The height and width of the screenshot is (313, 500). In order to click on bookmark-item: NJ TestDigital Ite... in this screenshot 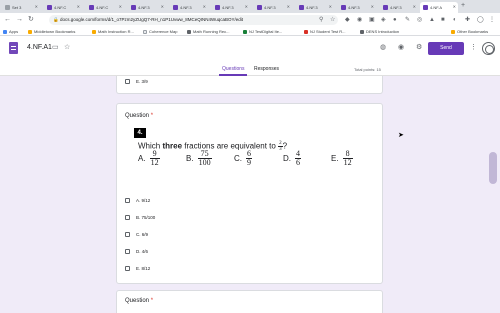, I will do `click(262, 31)`.